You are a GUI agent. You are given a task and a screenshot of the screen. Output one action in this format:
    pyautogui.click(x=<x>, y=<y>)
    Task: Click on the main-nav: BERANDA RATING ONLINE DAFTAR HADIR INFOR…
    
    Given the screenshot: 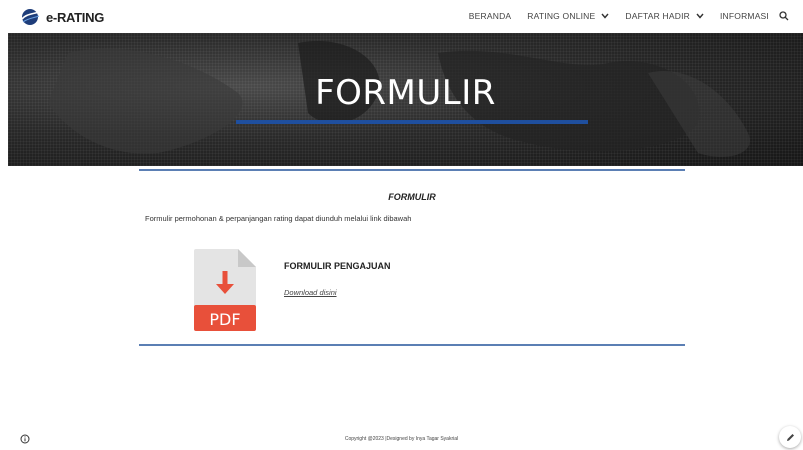 What is the action you would take?
    pyautogui.click(x=621, y=16)
    